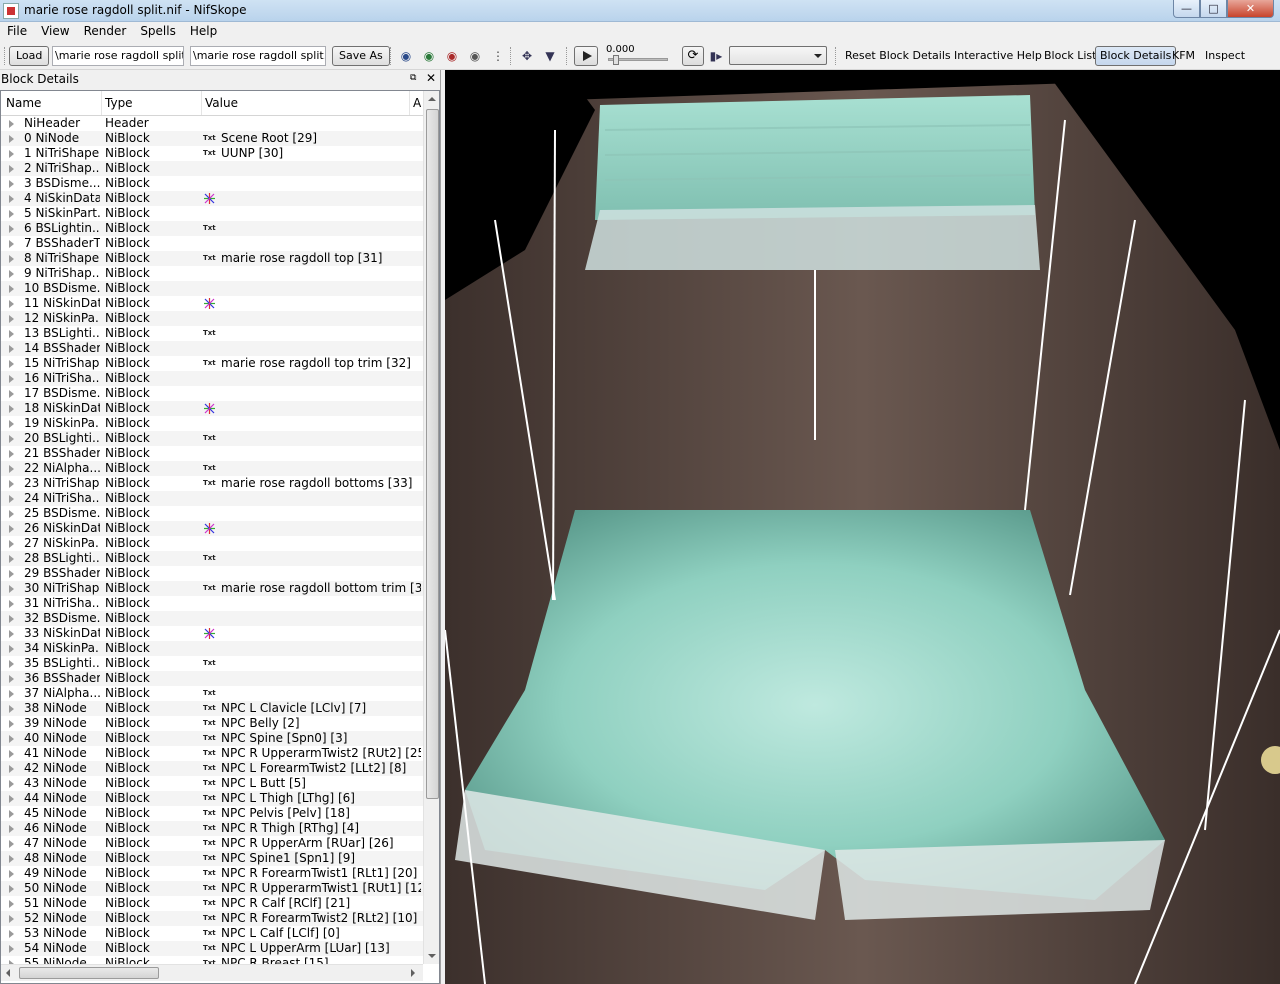 The height and width of the screenshot is (984, 1280). What do you see at coordinates (212, 960) in the screenshot?
I see `tree-row: 55 NiNode NiBlock Txt NPC R Breast [15]` at bounding box center [212, 960].